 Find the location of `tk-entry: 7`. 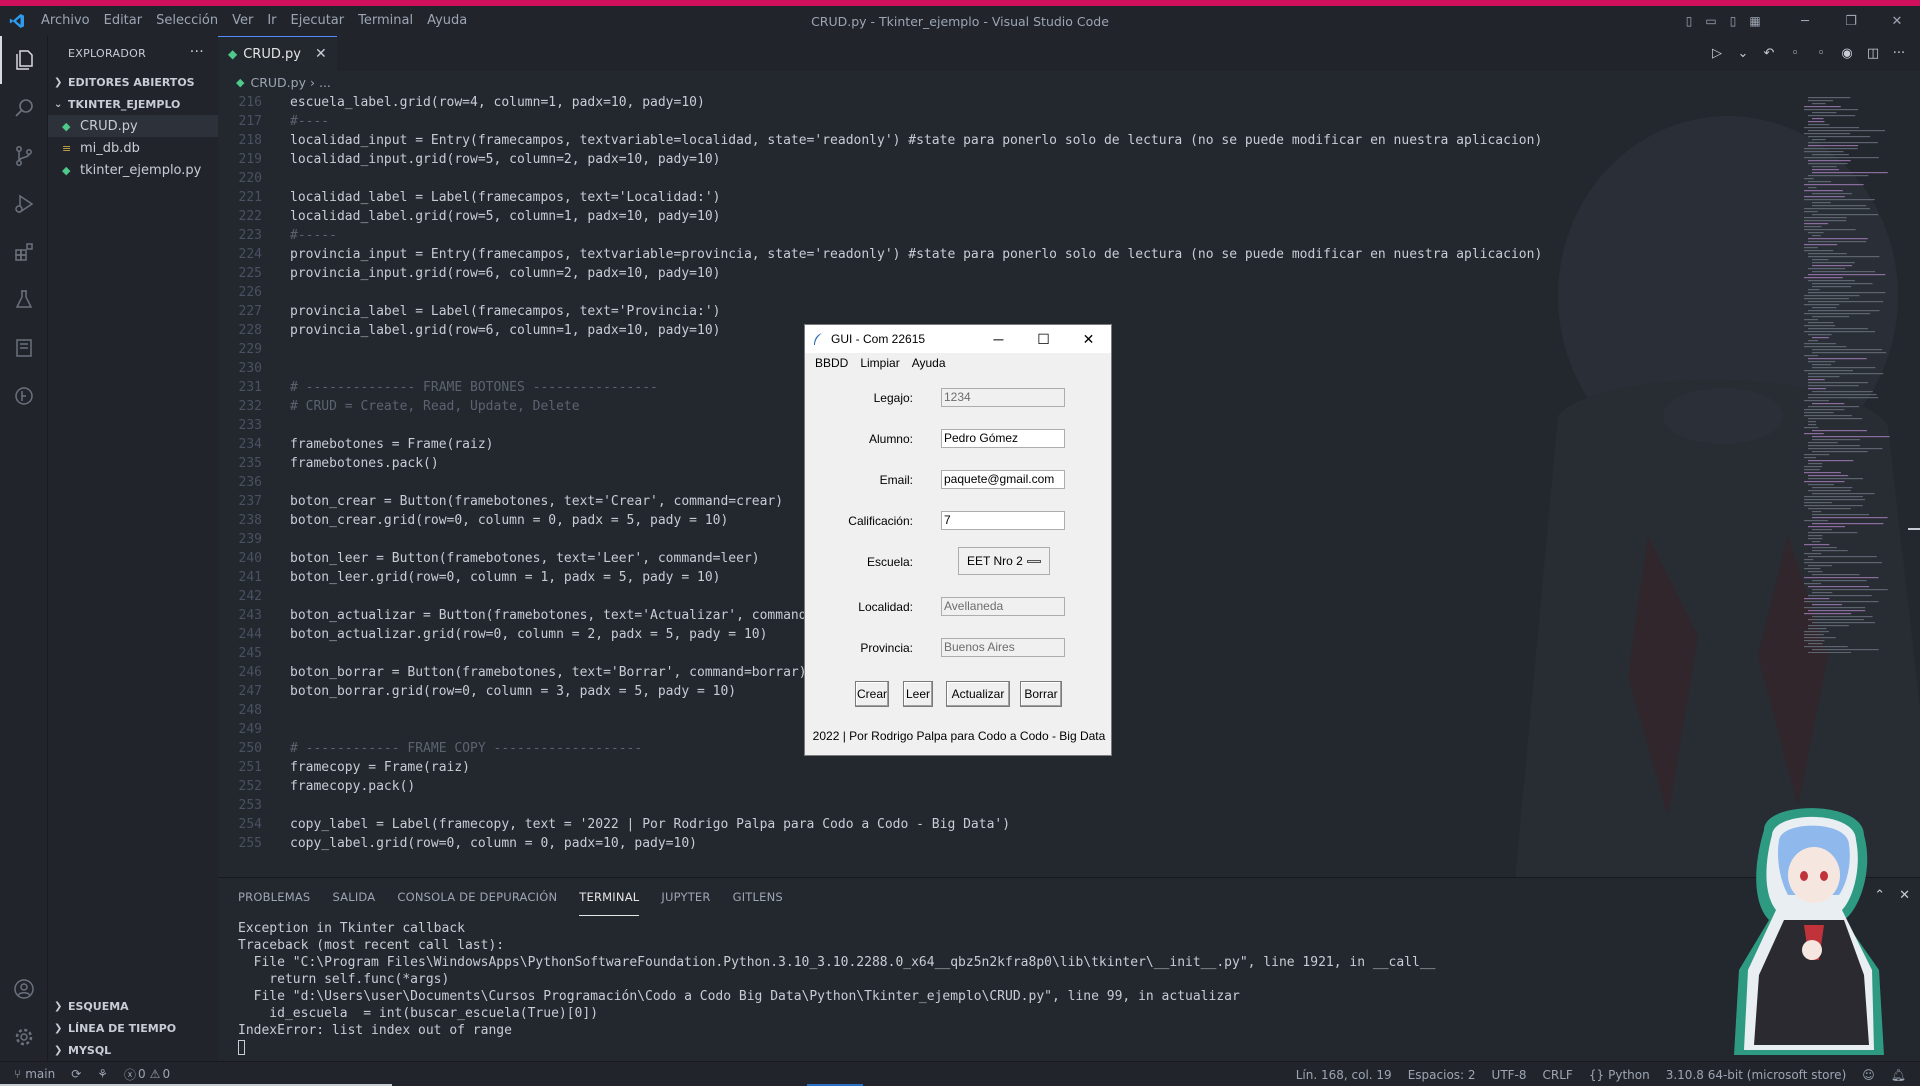

tk-entry: 7 is located at coordinates (1003, 520).